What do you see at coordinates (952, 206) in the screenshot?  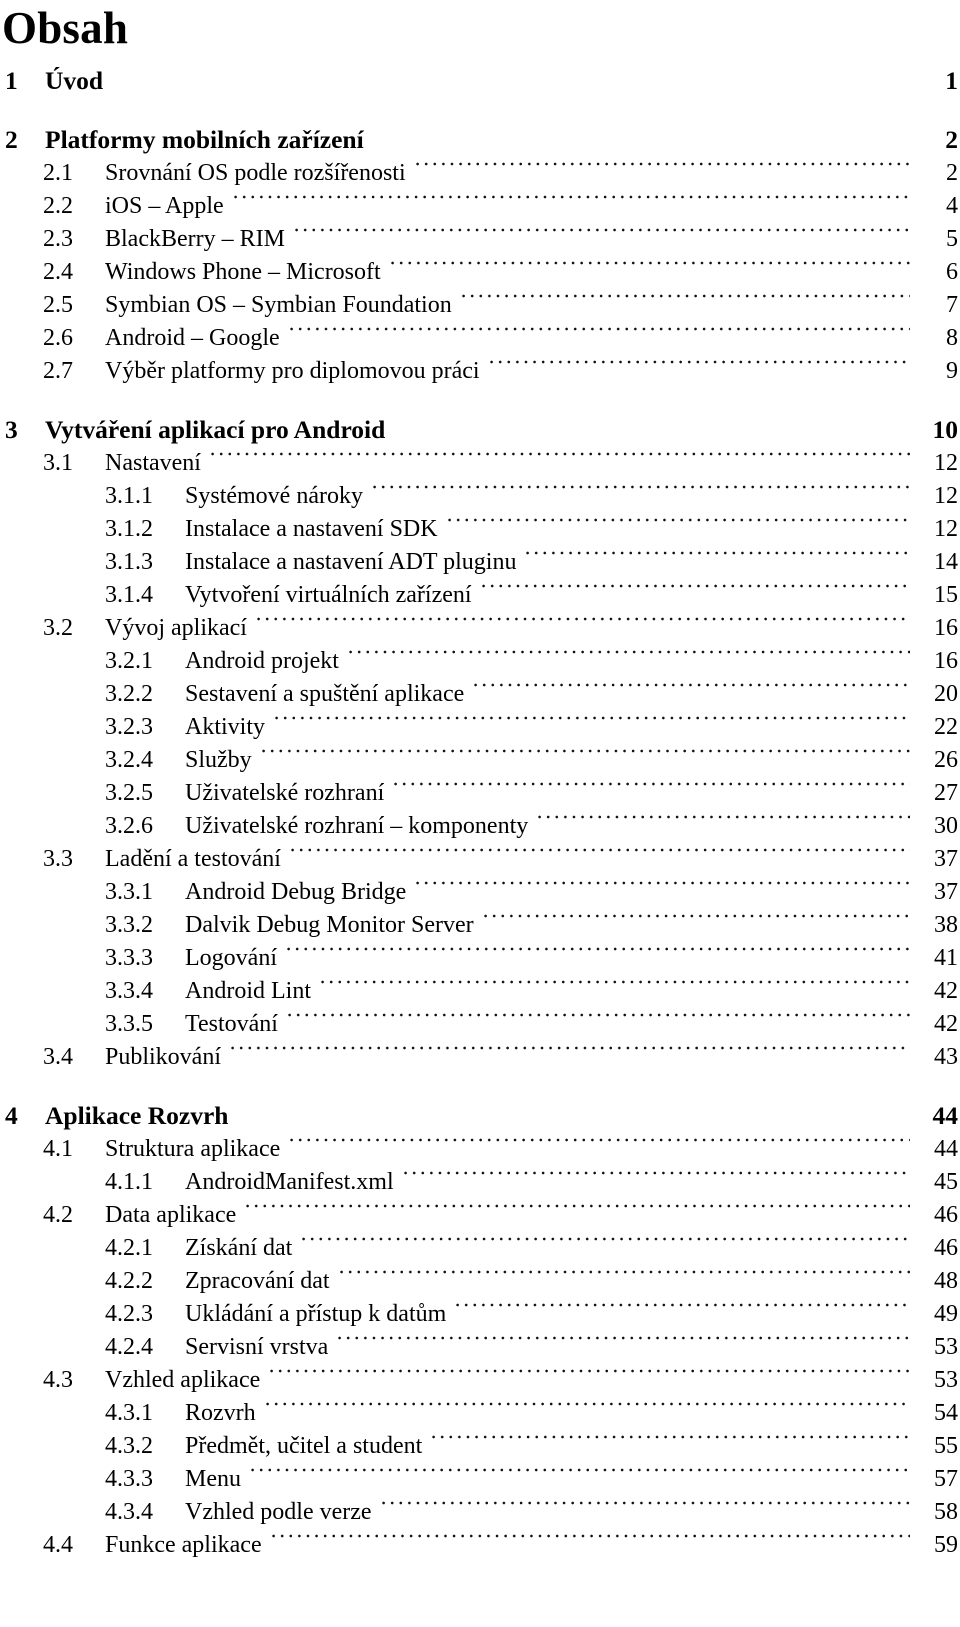 I see `toc-entry-page-number: 4` at bounding box center [952, 206].